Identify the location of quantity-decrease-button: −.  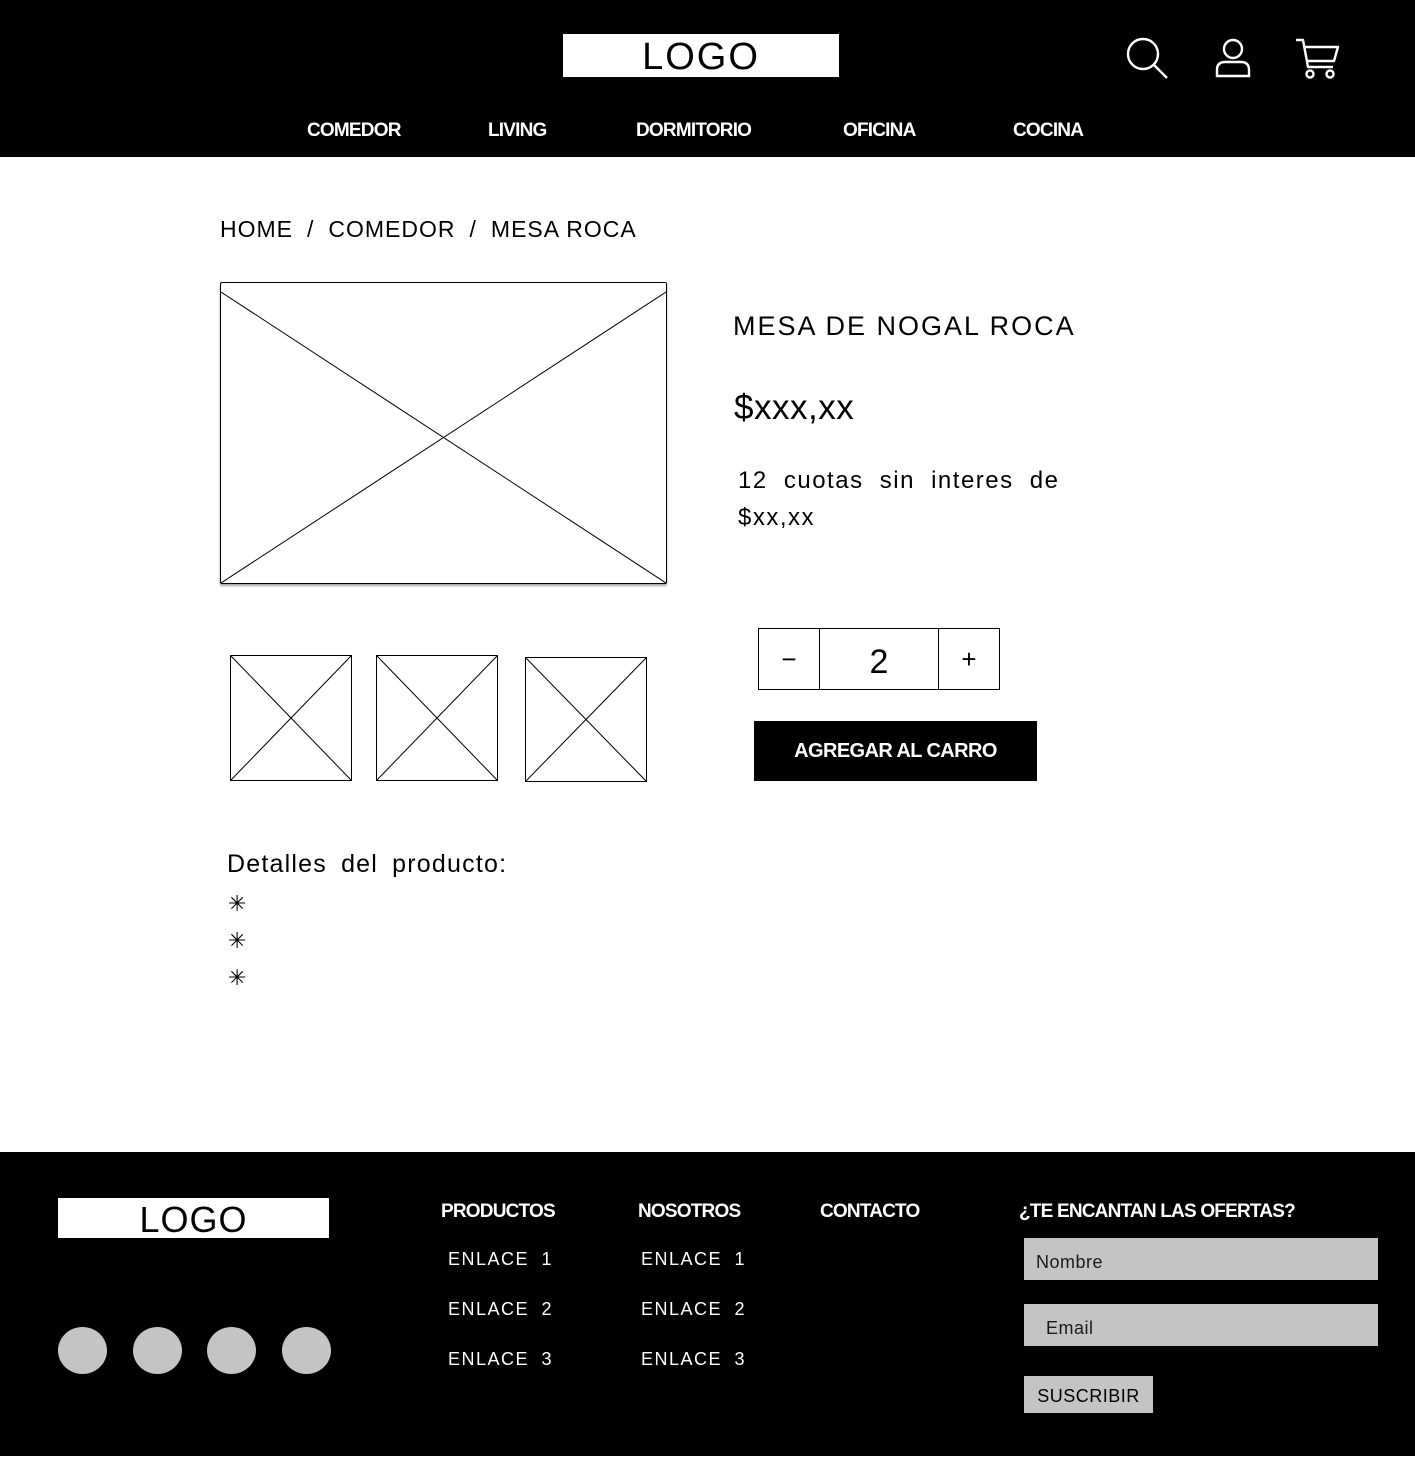
(789, 659).